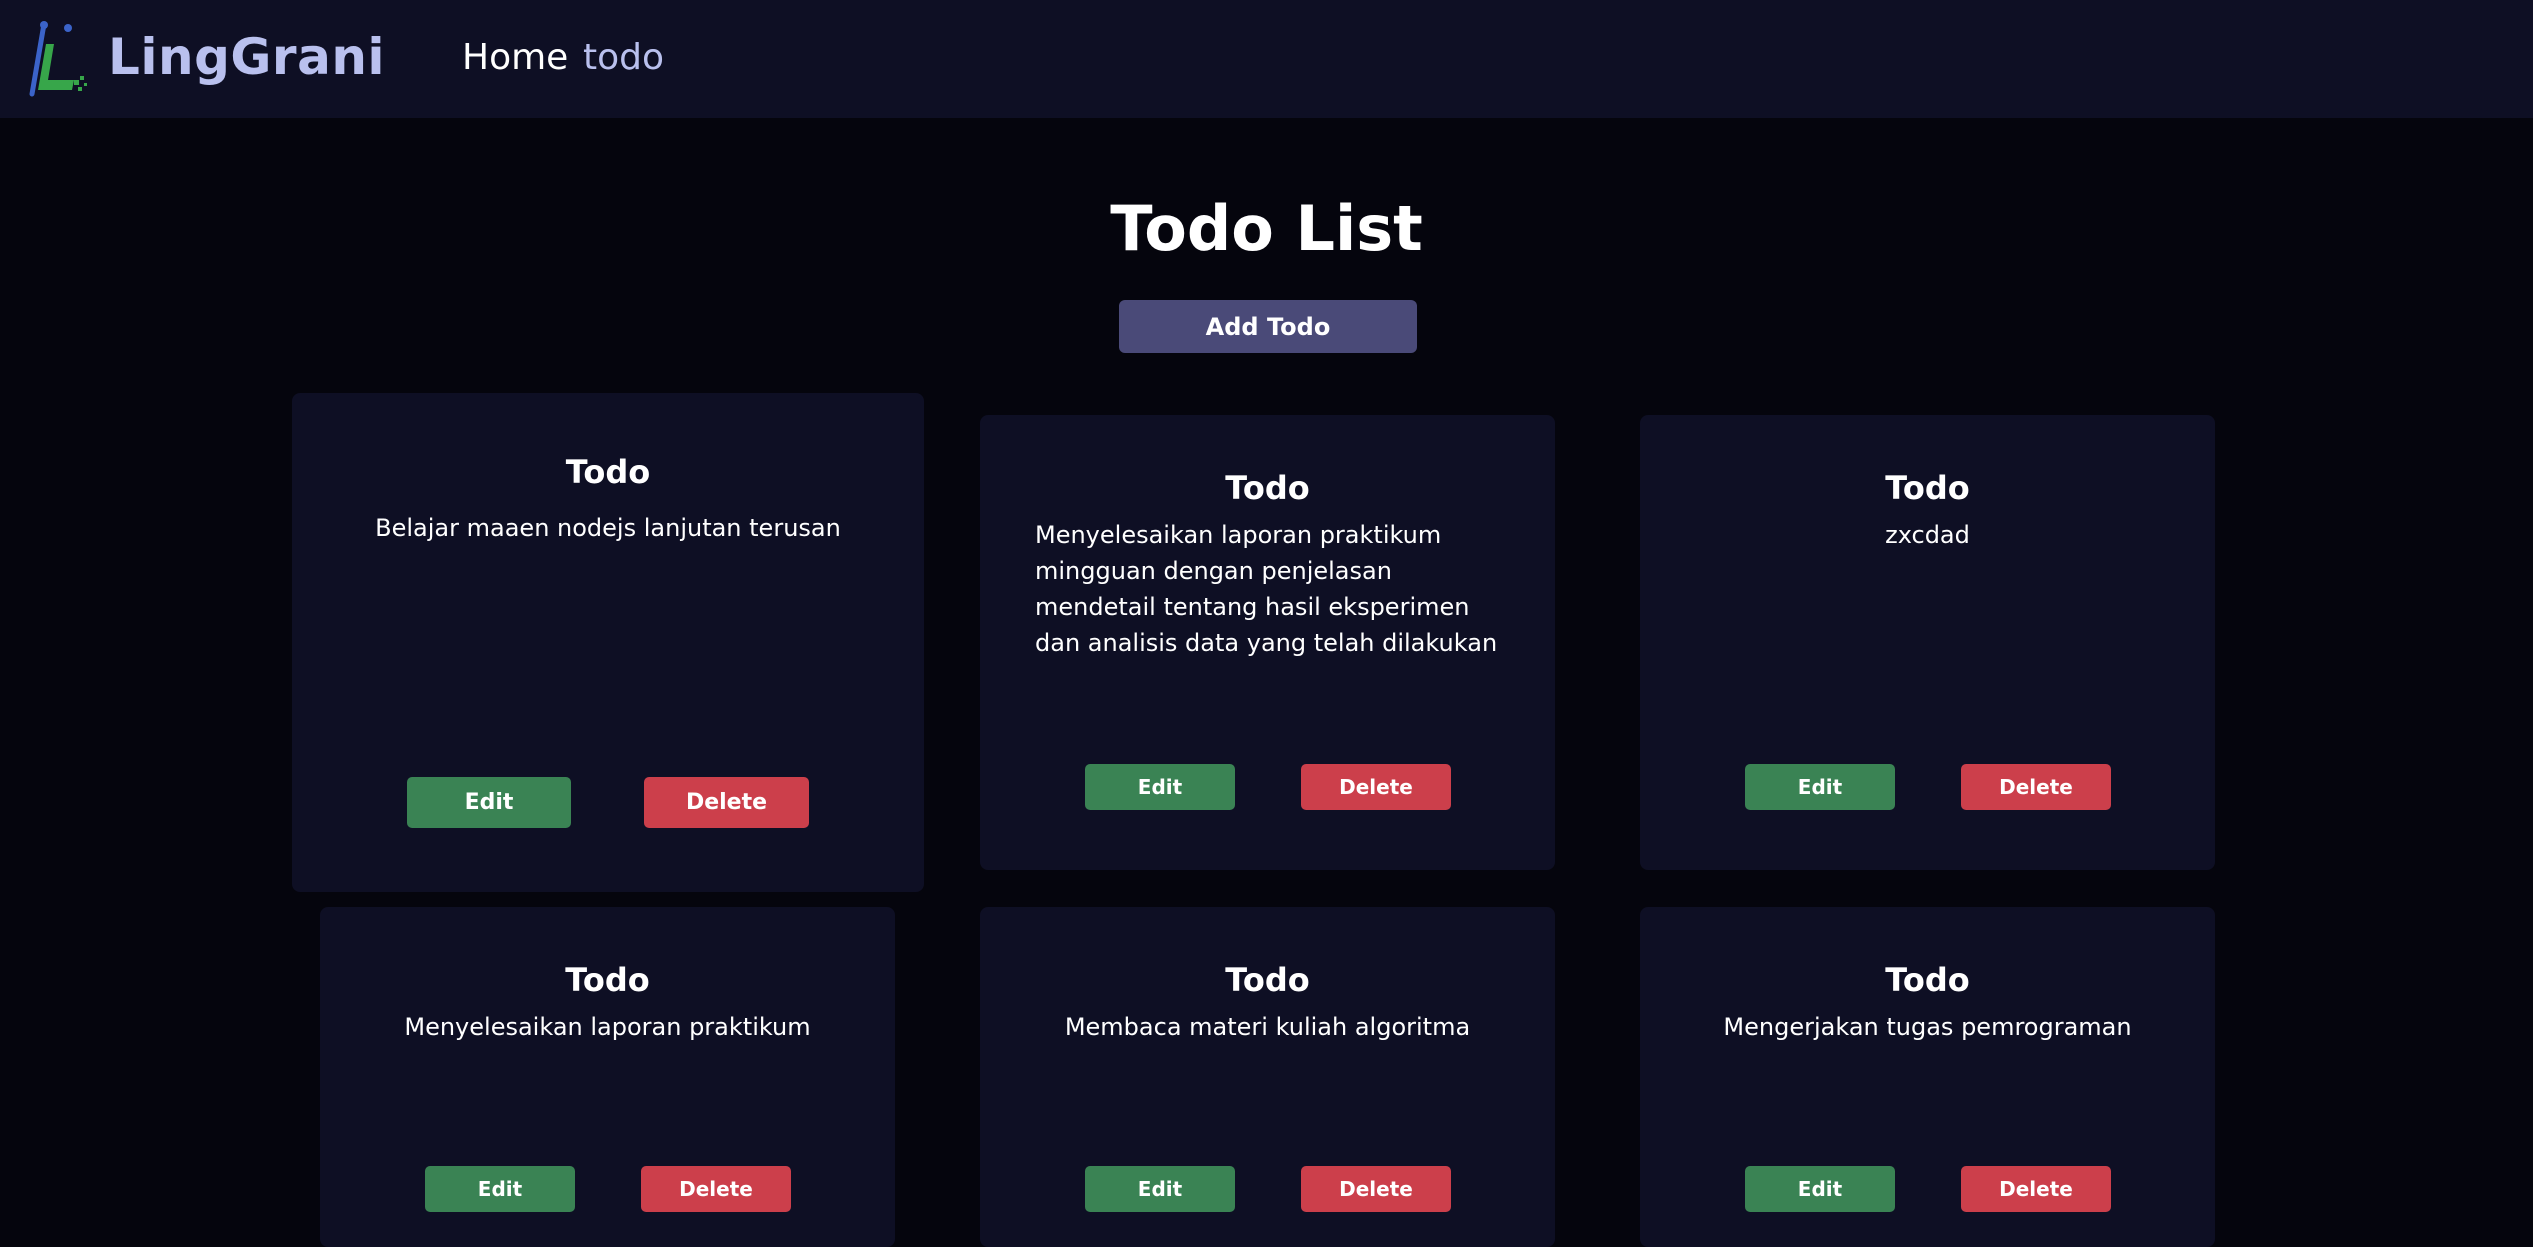  Describe the element at coordinates (246, 57) in the screenshot. I see `brand-name: LingGrani` at that location.